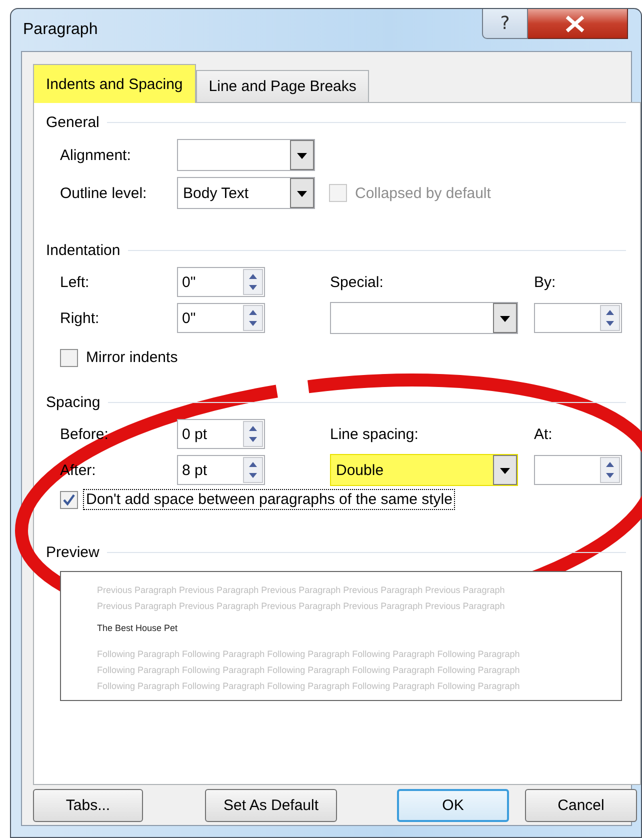  I want to click on field-label: Alignment:, so click(96, 155).